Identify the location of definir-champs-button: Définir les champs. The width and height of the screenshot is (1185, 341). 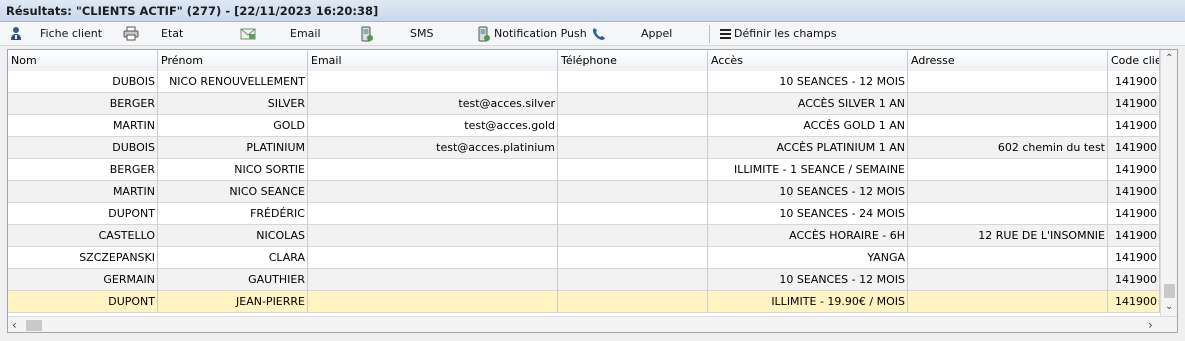
(777, 33).